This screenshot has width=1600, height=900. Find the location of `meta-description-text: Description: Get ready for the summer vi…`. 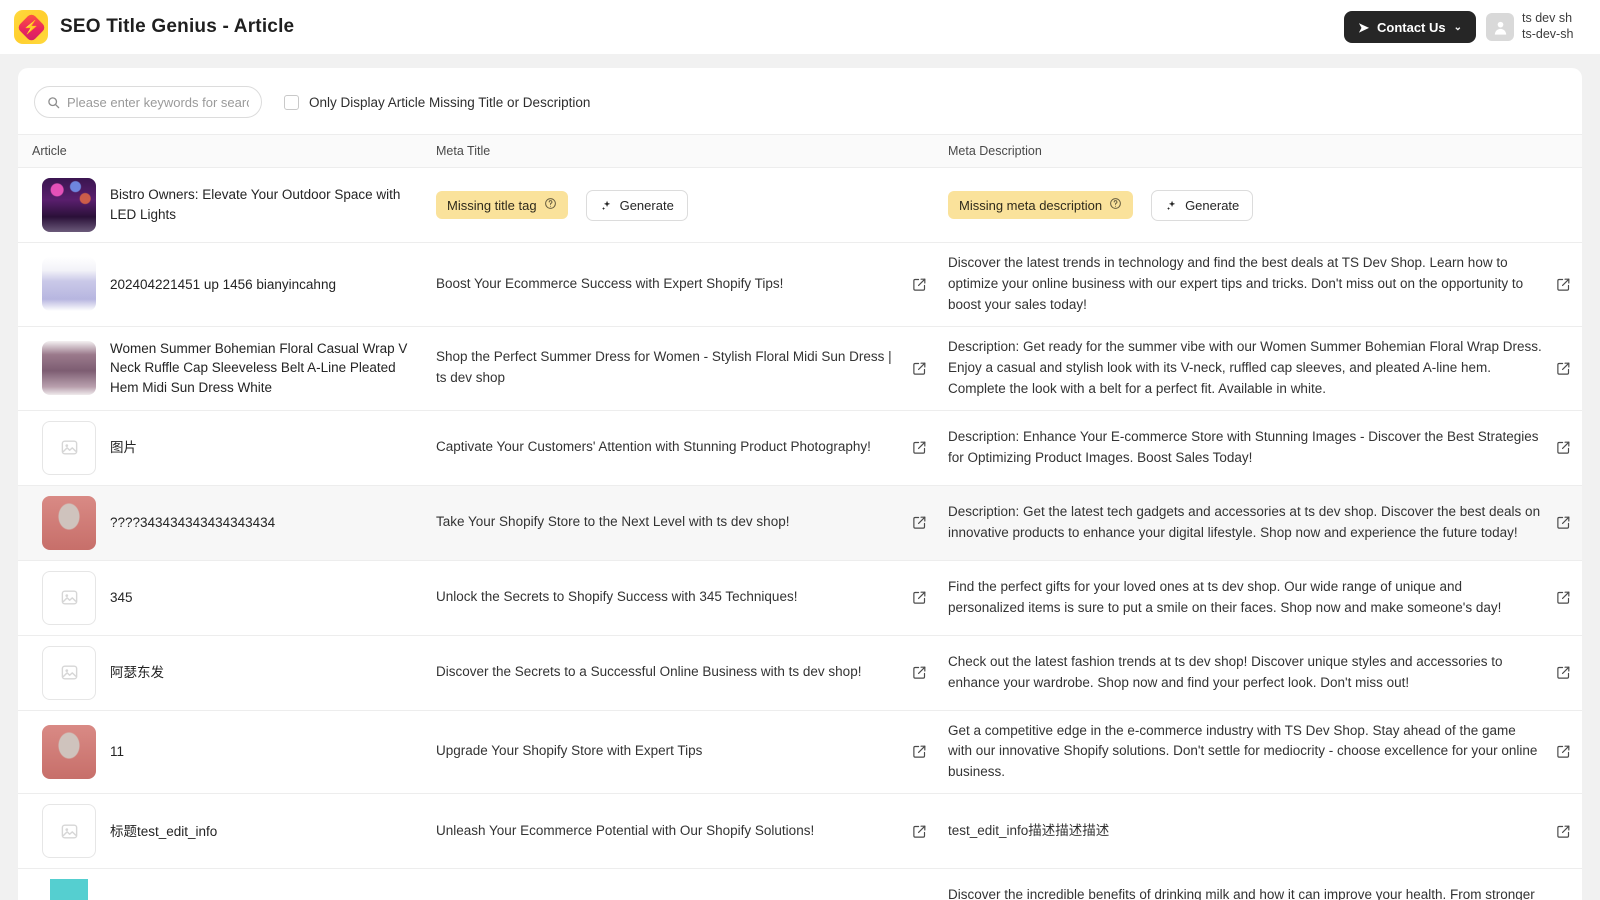

meta-description-text: Description: Get ready for the summer vi… is located at coordinates (1245, 367).